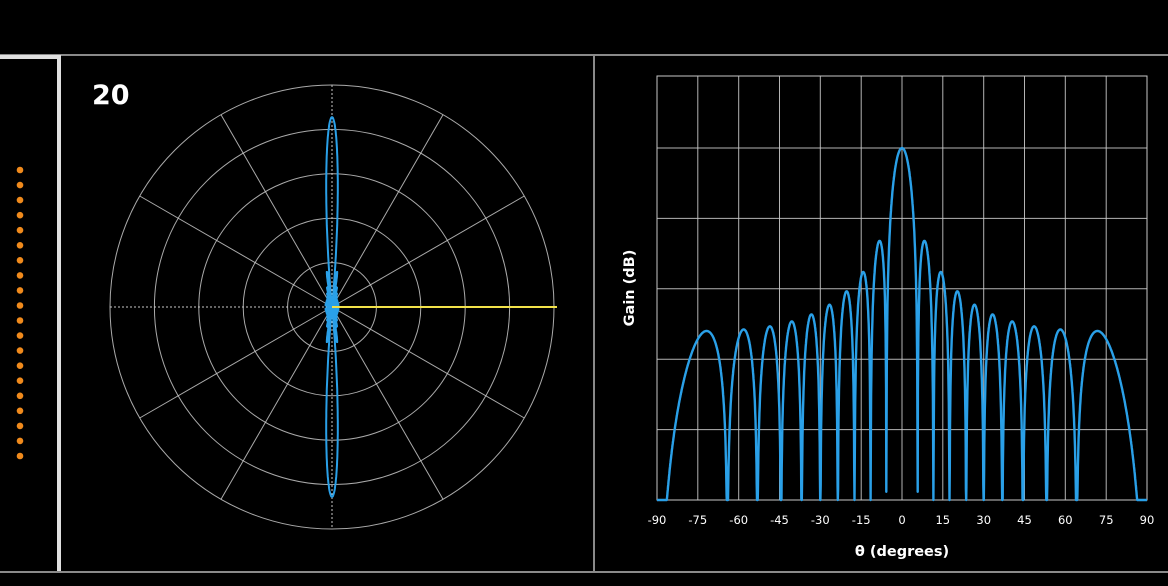 The height and width of the screenshot is (586, 1168). I want to click on y-axis-label: Gain (dB), so click(630, 288).